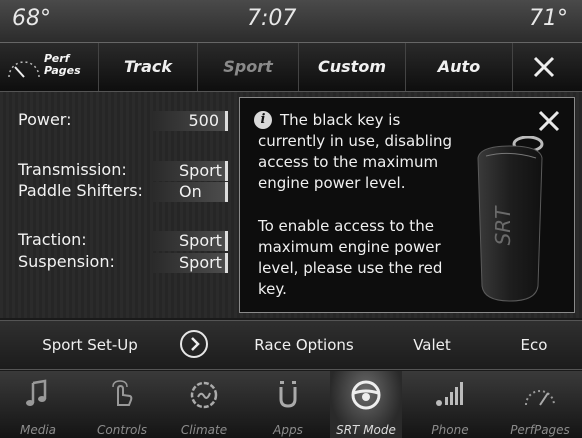 Image resolution: width=582 pixels, height=438 pixels. What do you see at coordinates (120, 121) in the screenshot?
I see `power-row: Power: 500` at bounding box center [120, 121].